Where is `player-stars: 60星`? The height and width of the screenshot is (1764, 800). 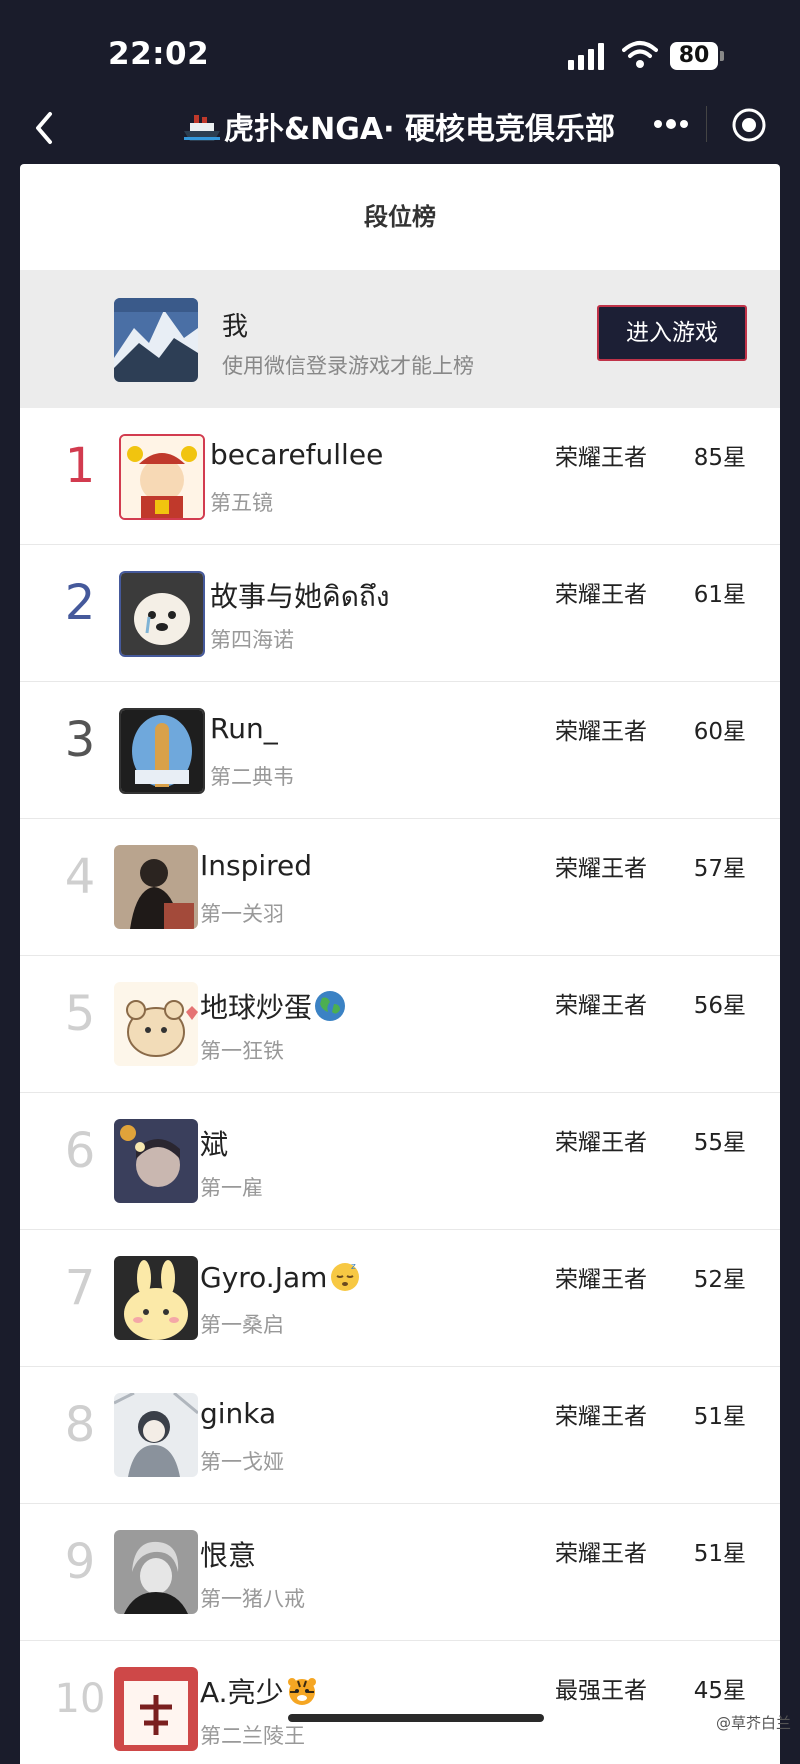
player-stars: 60星 is located at coordinates (719, 732).